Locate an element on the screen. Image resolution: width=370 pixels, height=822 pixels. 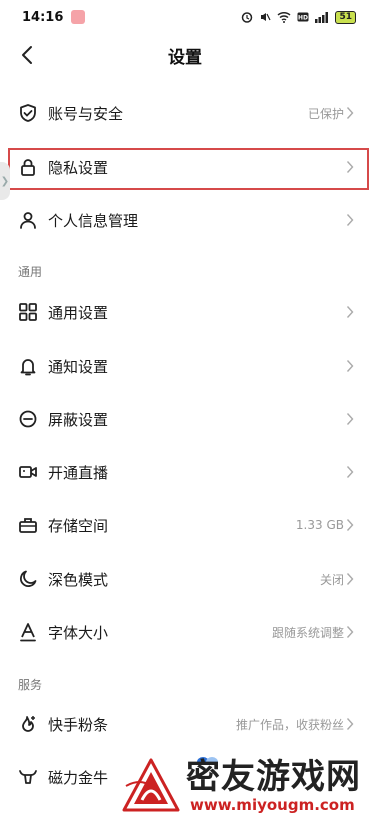
settings-row-notifications: 通知设置 is located at coordinates (185, 366).